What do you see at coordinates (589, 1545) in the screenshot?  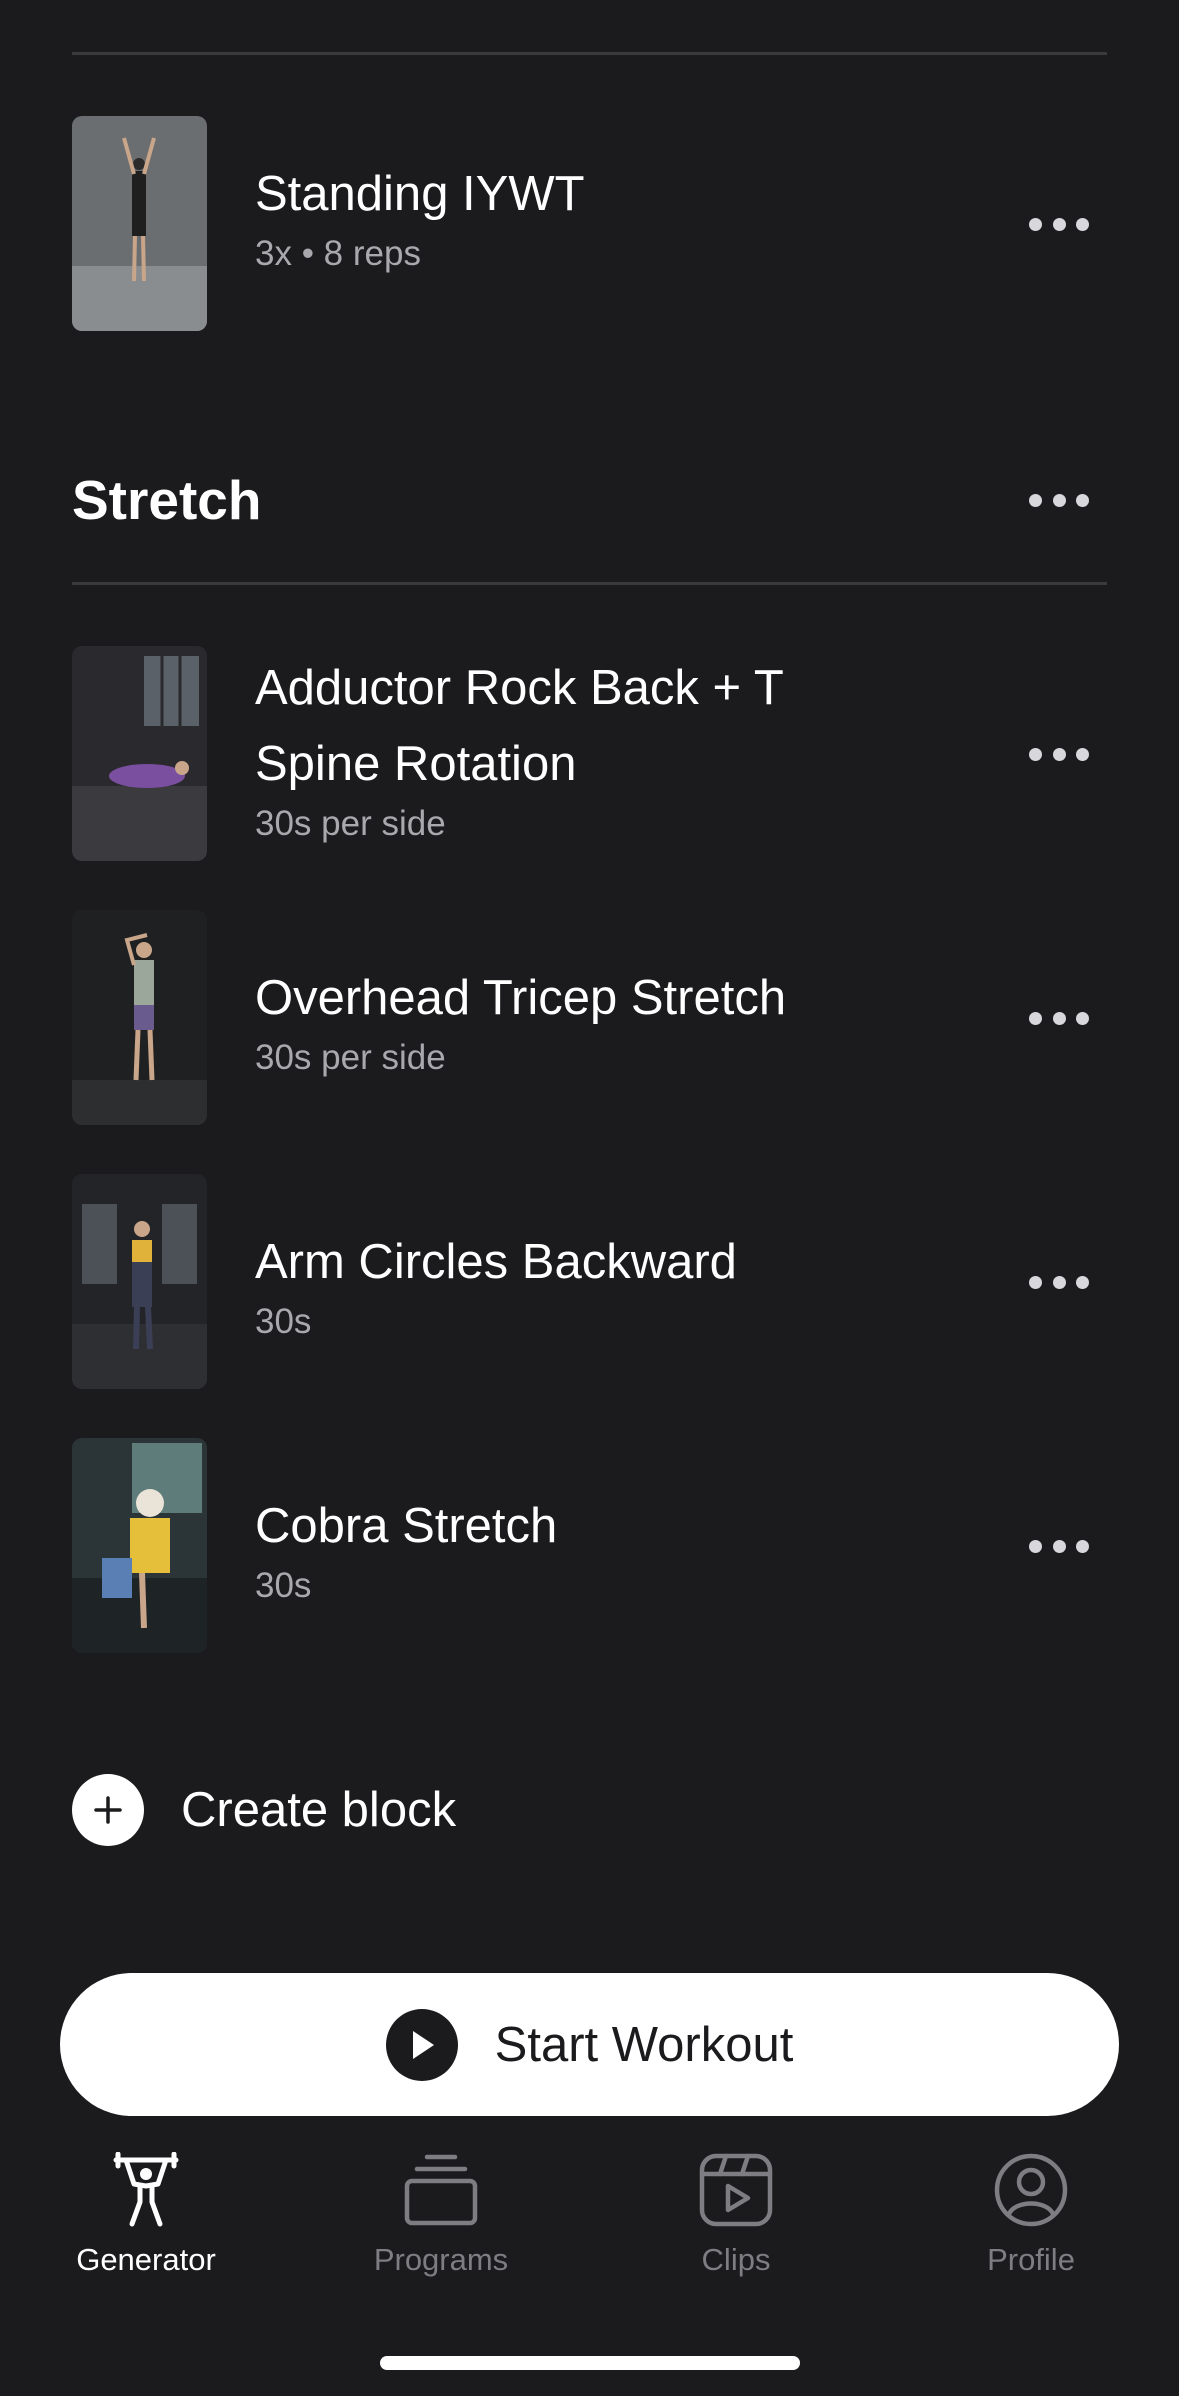 I see `exercise-row: Cobra Stretch 30s` at bounding box center [589, 1545].